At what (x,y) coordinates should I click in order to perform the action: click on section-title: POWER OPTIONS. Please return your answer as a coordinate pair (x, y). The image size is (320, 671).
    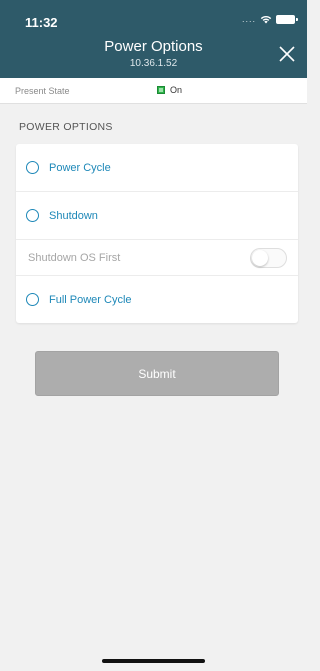
    Looking at the image, I should click on (66, 127).